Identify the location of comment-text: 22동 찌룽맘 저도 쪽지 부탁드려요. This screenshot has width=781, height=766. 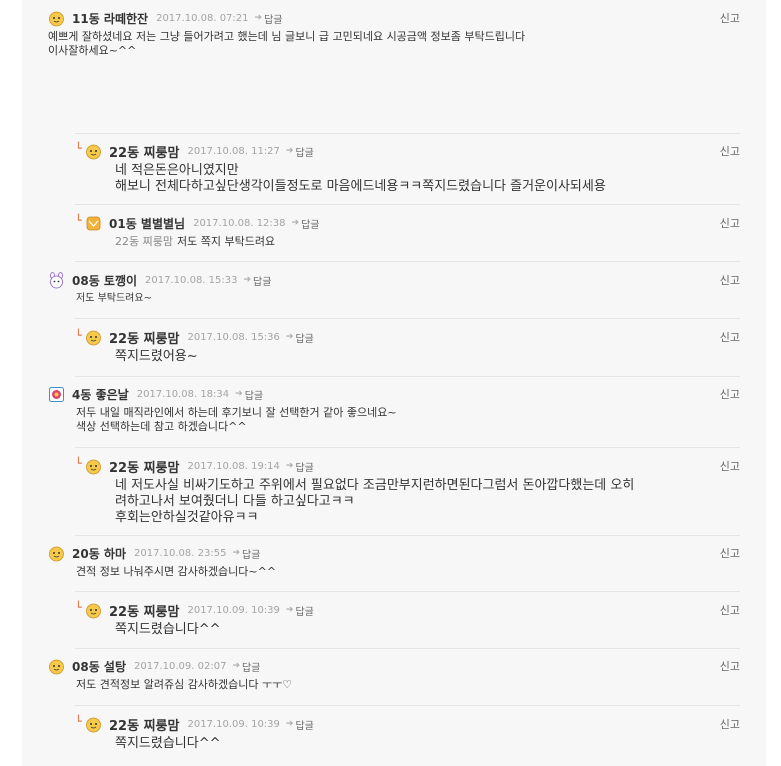
(195, 241).